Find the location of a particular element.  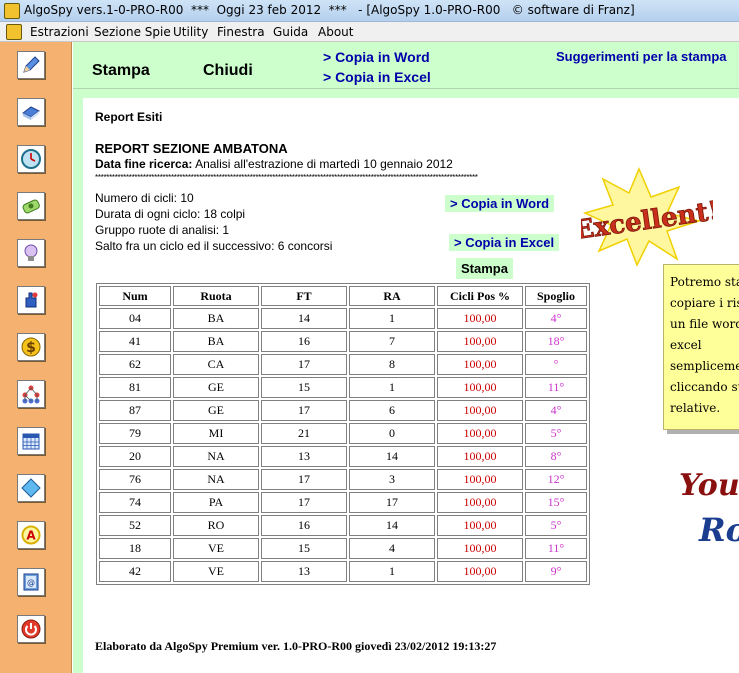

cell-spoglio: 5° is located at coordinates (556, 433).